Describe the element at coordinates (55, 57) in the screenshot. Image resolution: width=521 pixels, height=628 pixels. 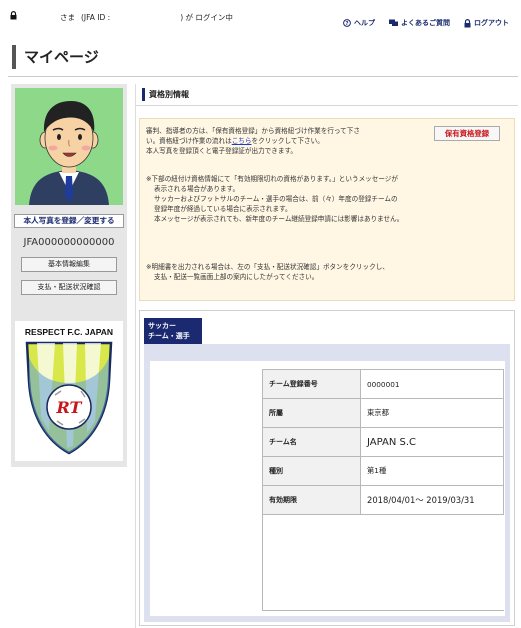
I see `page-title: マイページ` at that location.